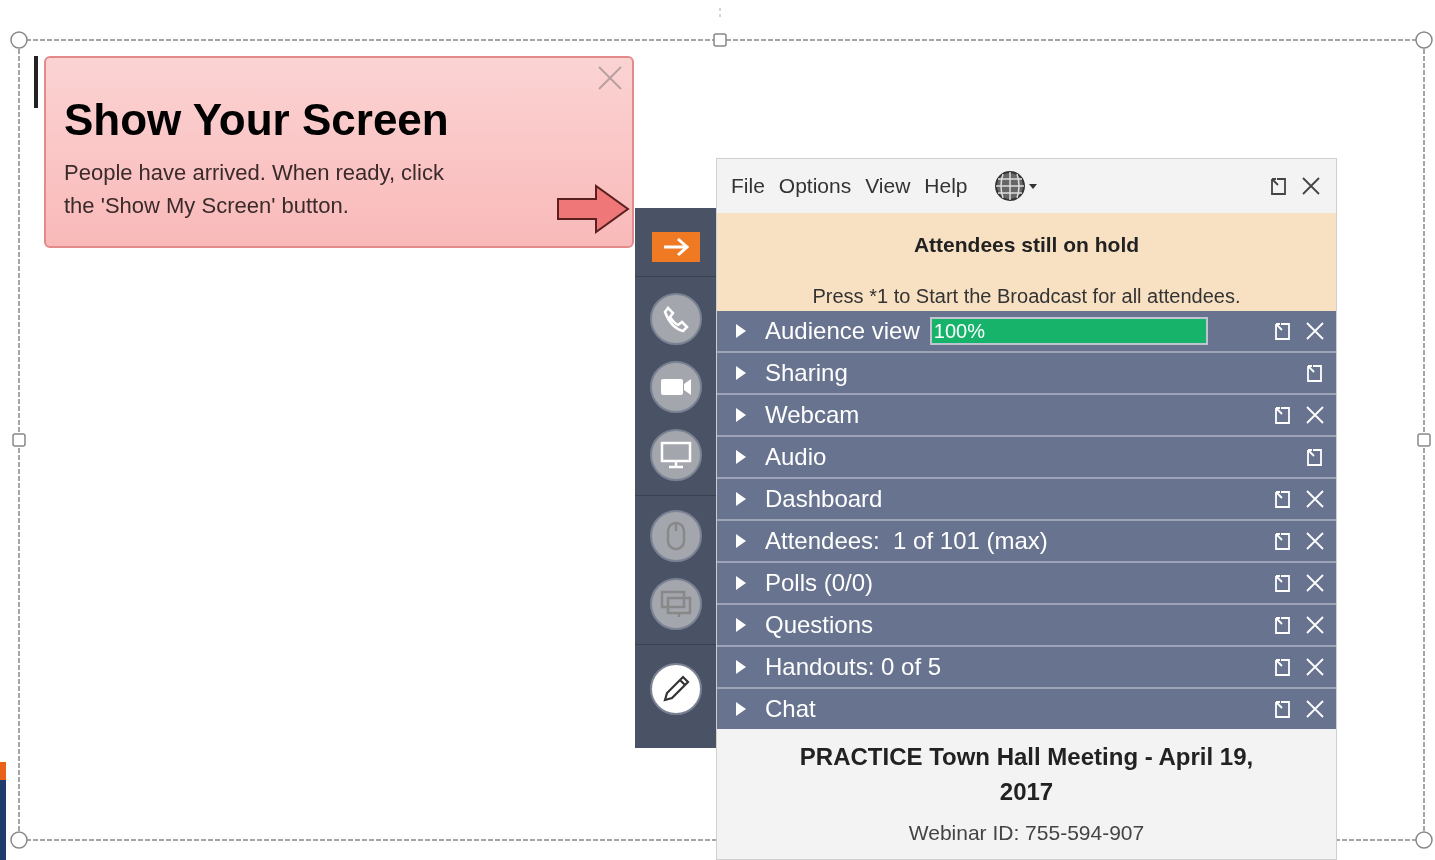  I want to click on monitor-icon, so click(675, 455).